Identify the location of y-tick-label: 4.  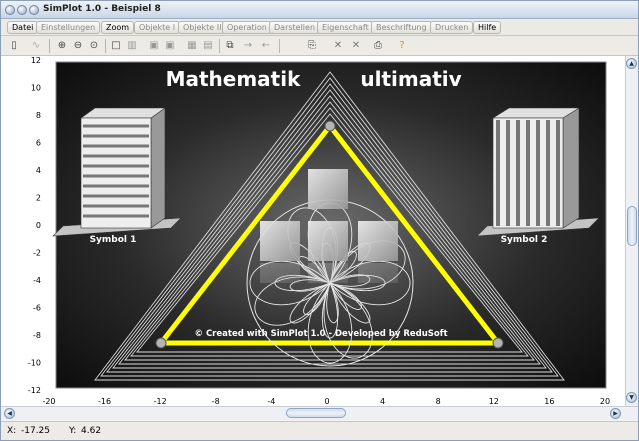
(38, 170).